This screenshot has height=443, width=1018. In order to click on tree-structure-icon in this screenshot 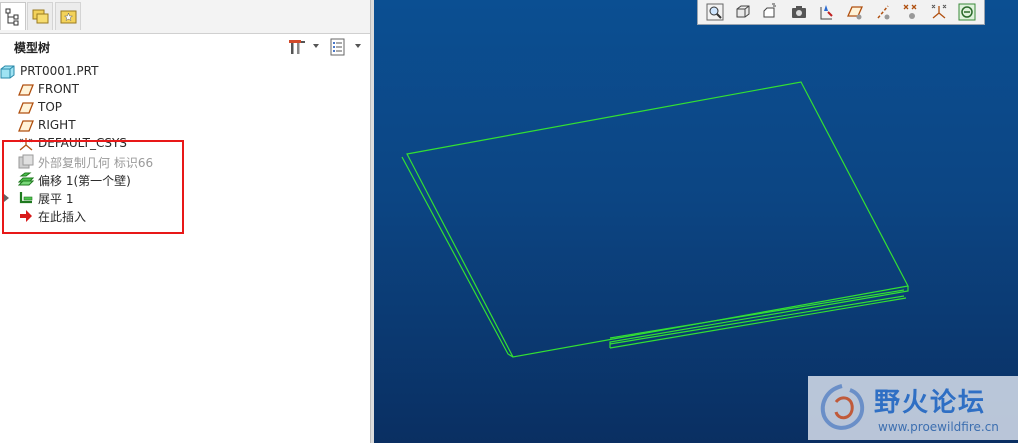, I will do `click(12, 17)`.